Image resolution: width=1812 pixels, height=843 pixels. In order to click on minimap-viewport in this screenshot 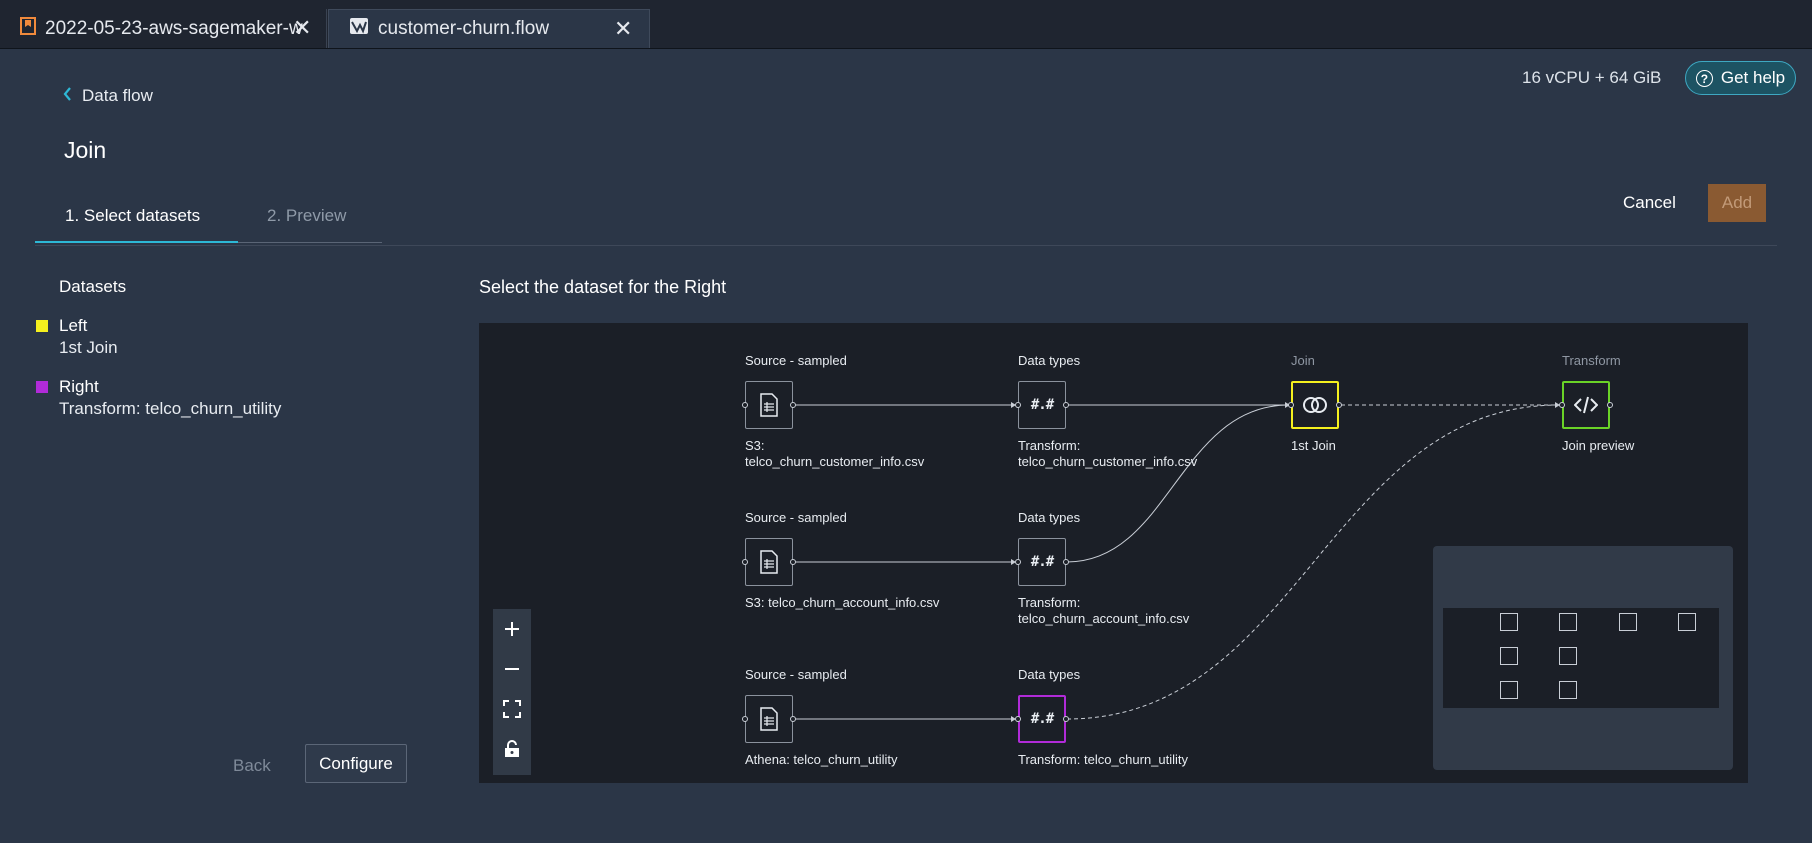, I will do `click(1581, 658)`.